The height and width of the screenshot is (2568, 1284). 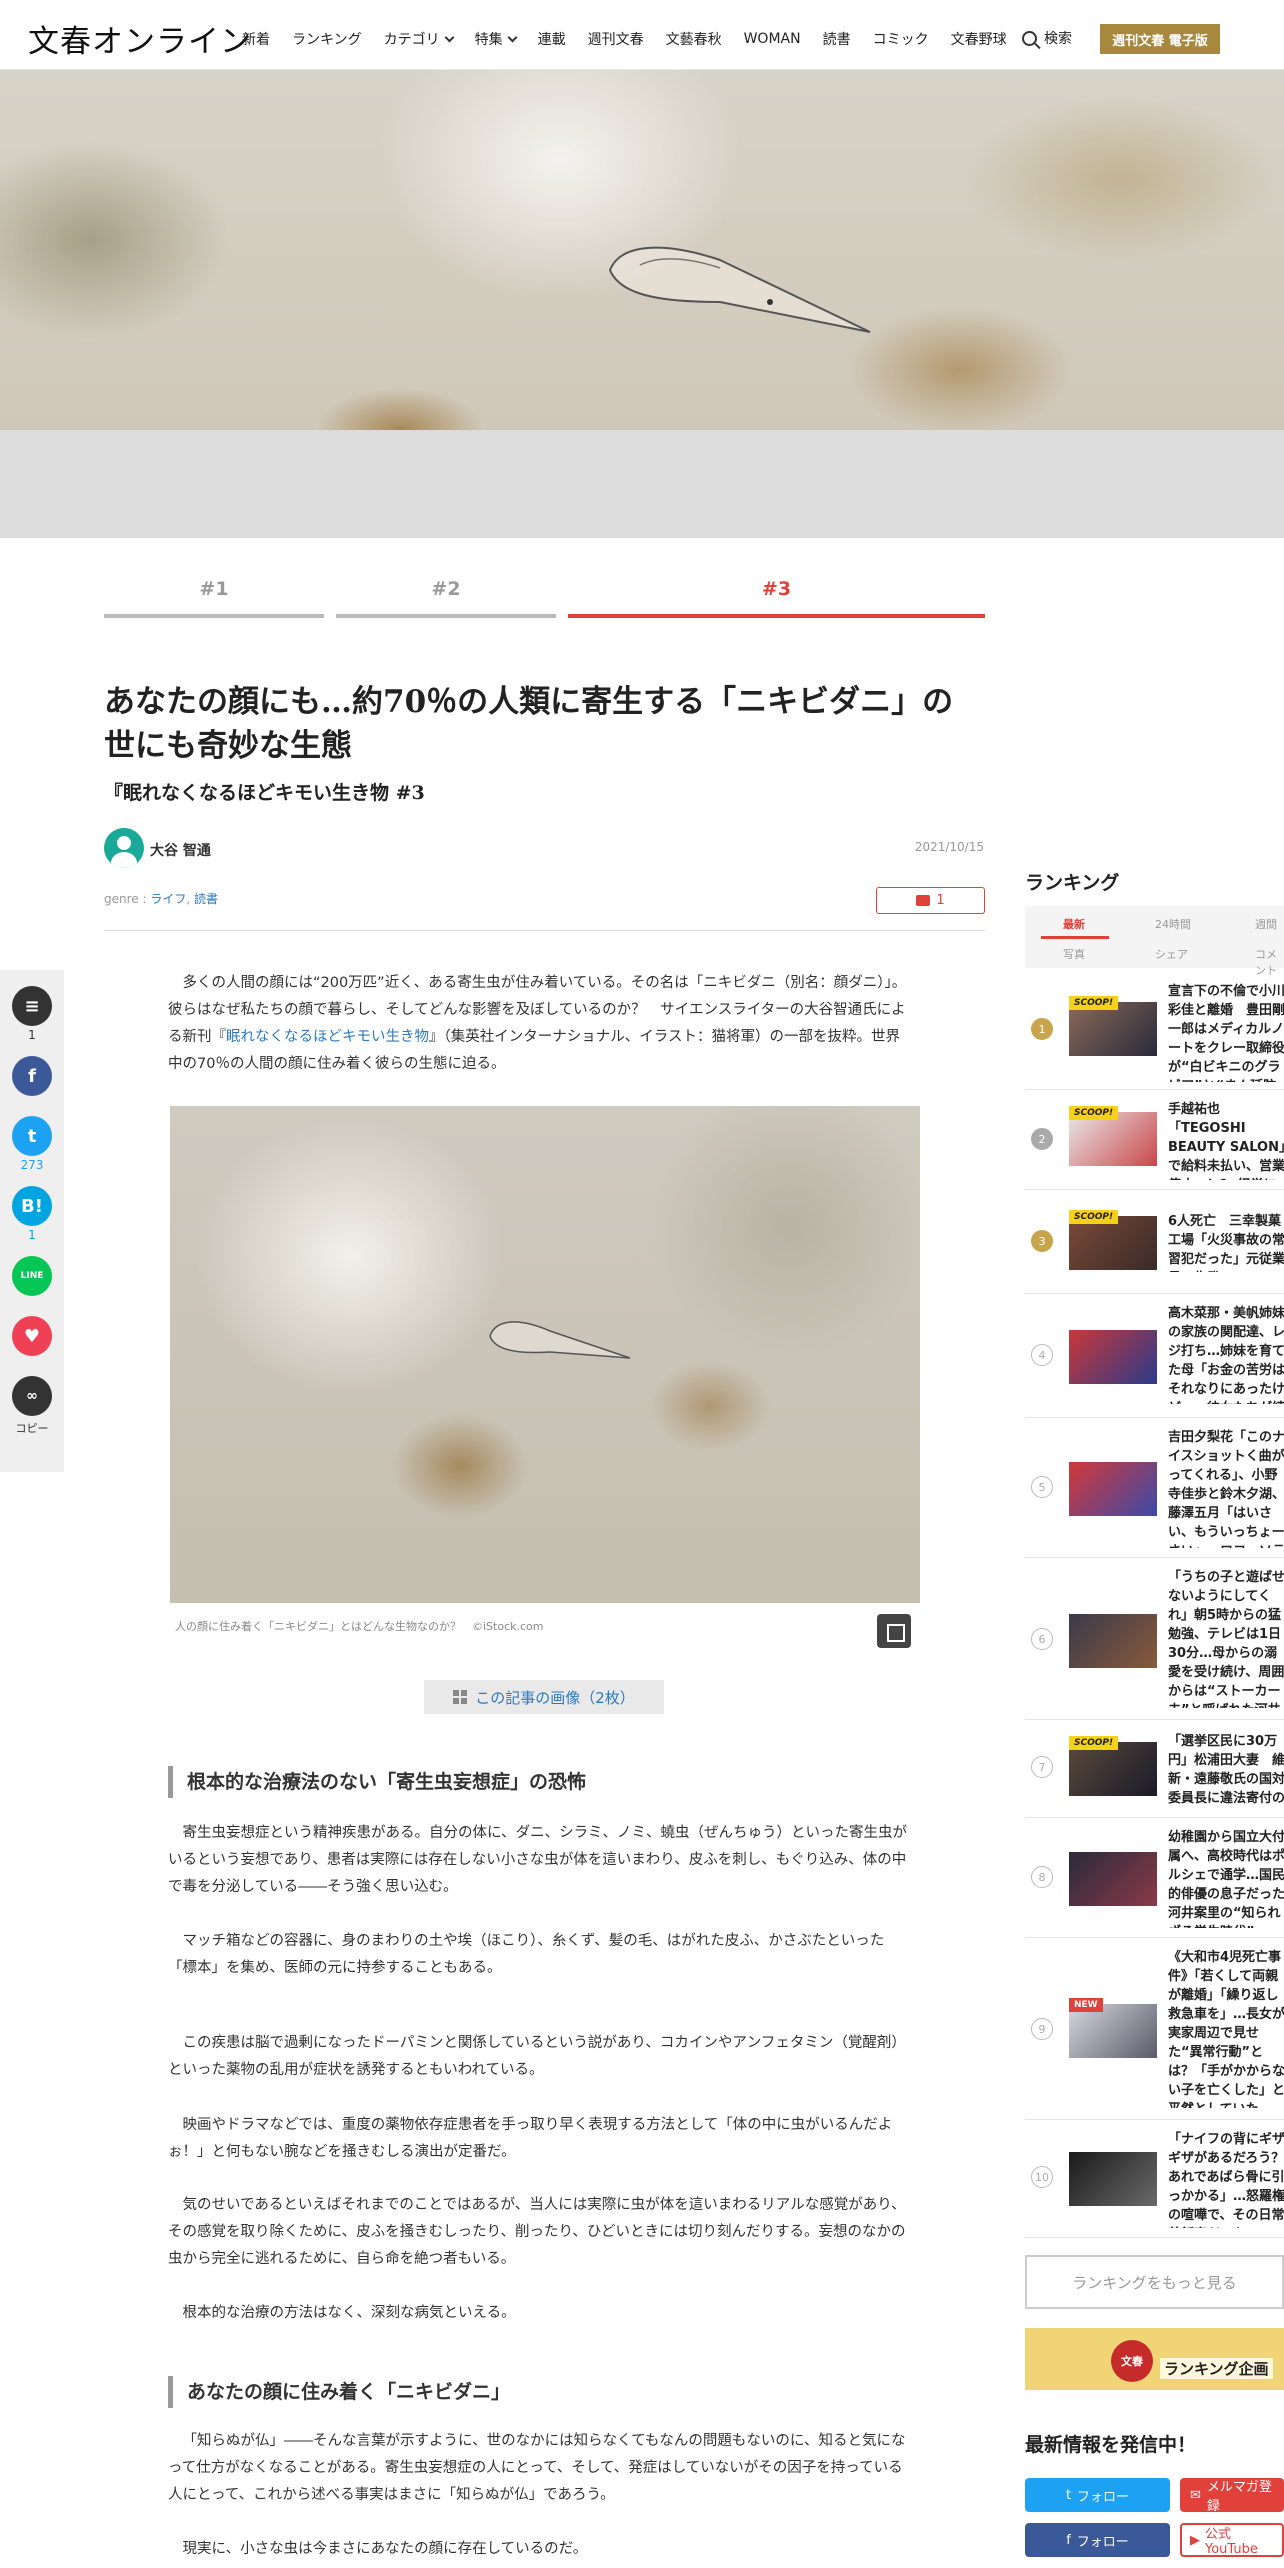 I want to click on ranking-banner: 文春 ランキング企画, so click(x=1154, y=2359).